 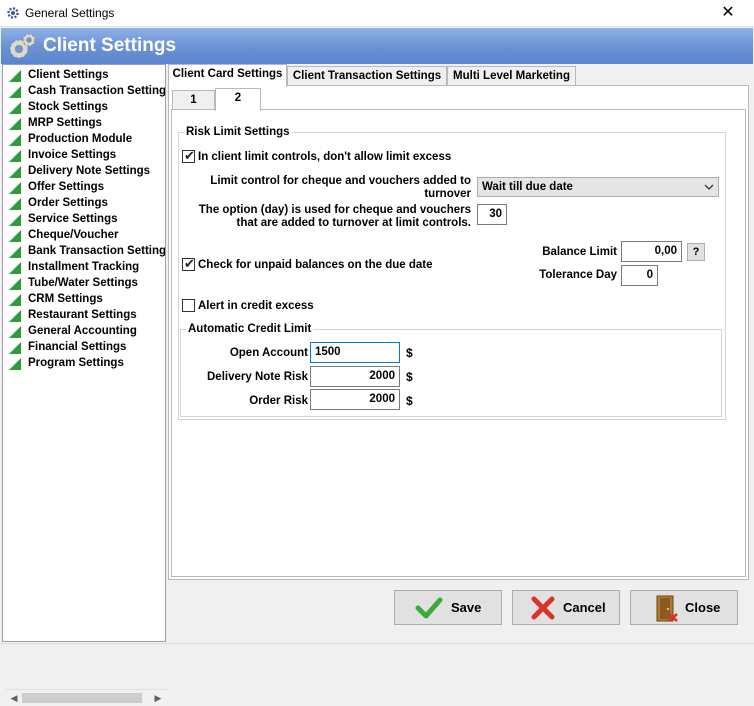 I want to click on no-limit-excess-checkbox: ✔, so click(x=188, y=155).